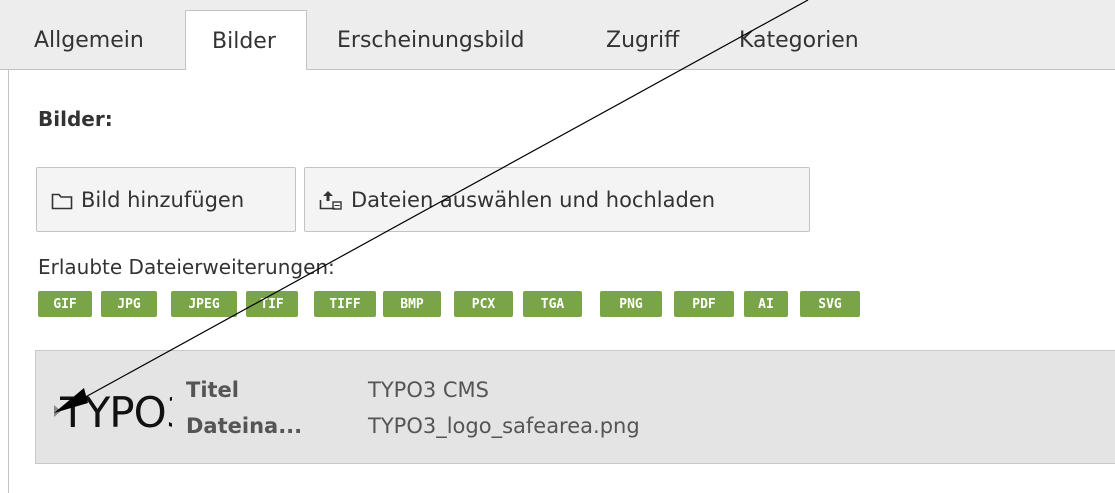  What do you see at coordinates (163, 199) in the screenshot?
I see `add-image-label: Bild hinzufügen` at bounding box center [163, 199].